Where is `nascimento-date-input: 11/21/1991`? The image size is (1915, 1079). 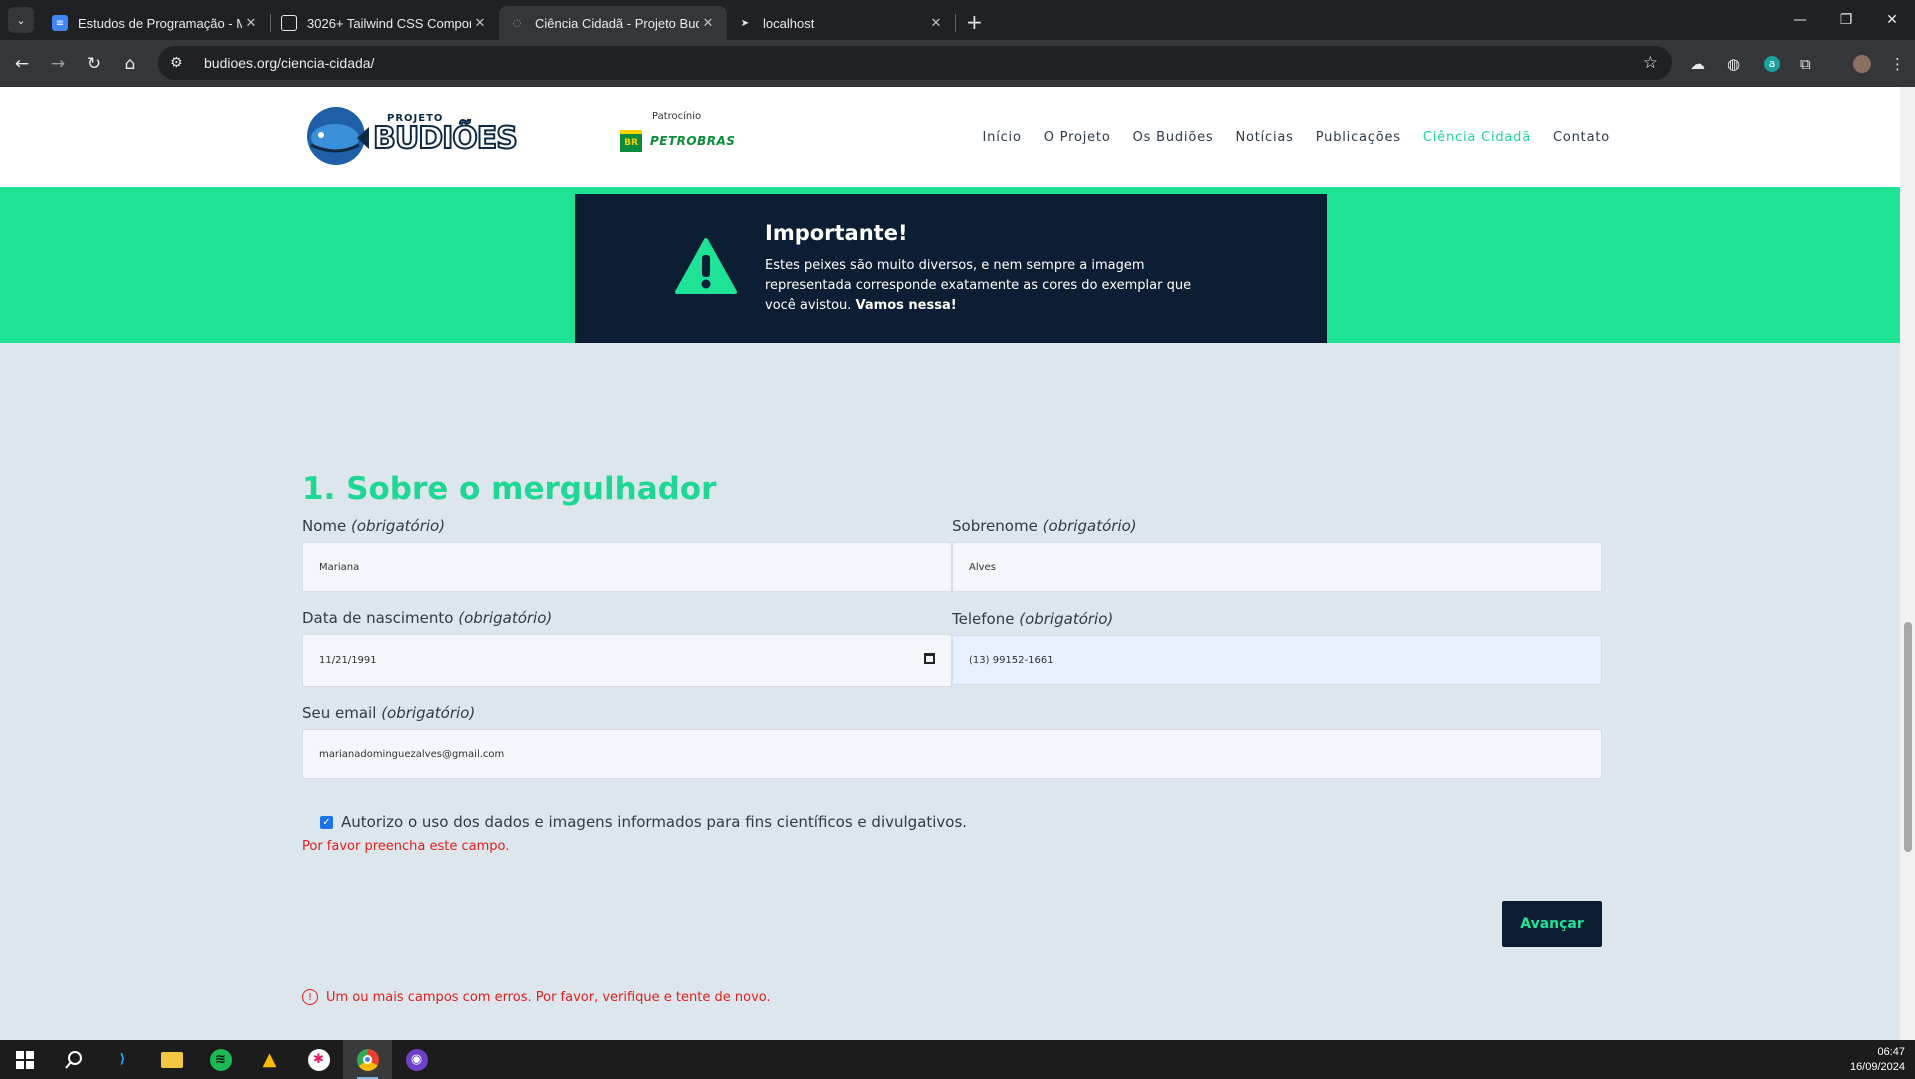 nascimento-date-input: 11/21/1991 is located at coordinates (627, 660).